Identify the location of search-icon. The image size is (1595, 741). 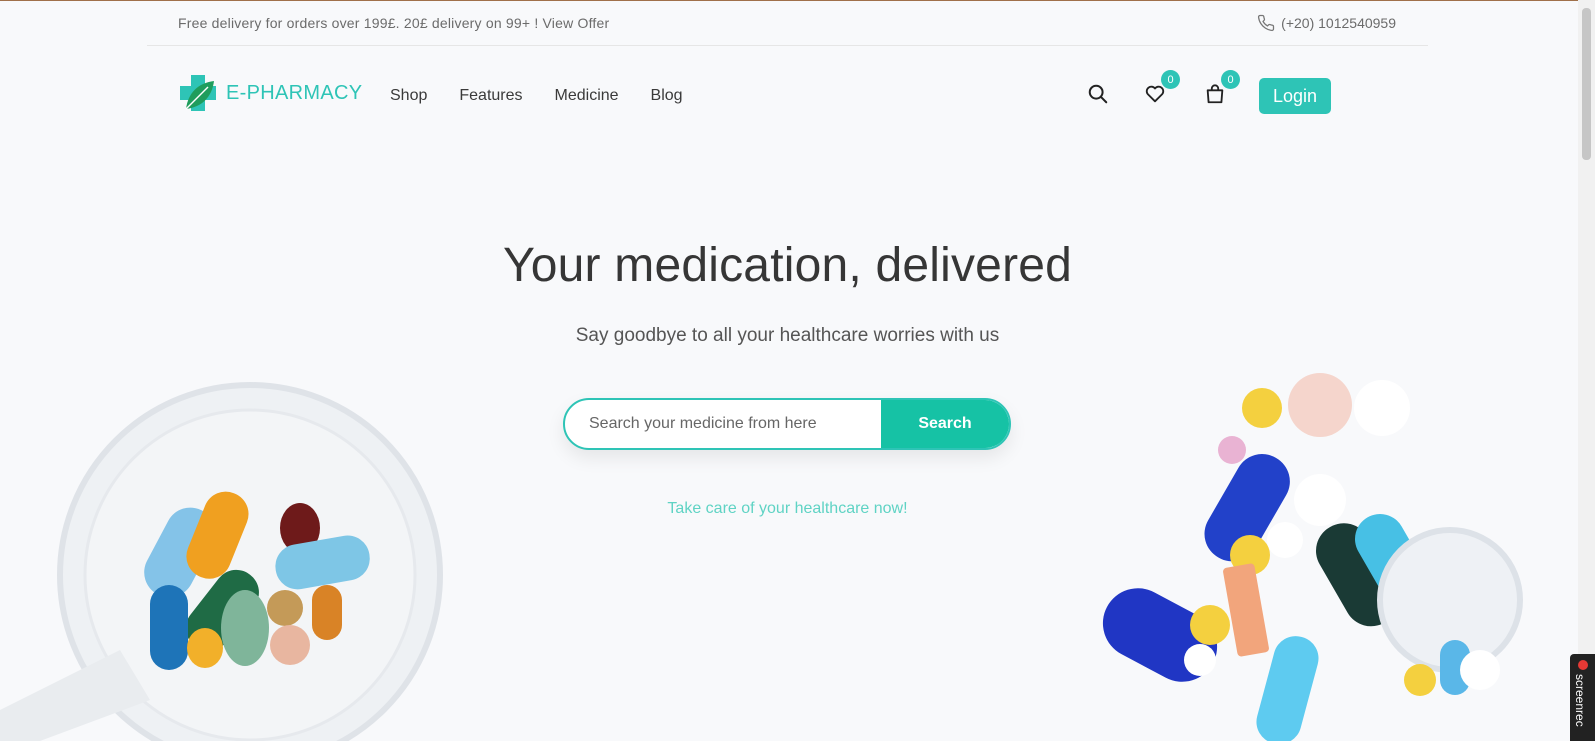
(1098, 94).